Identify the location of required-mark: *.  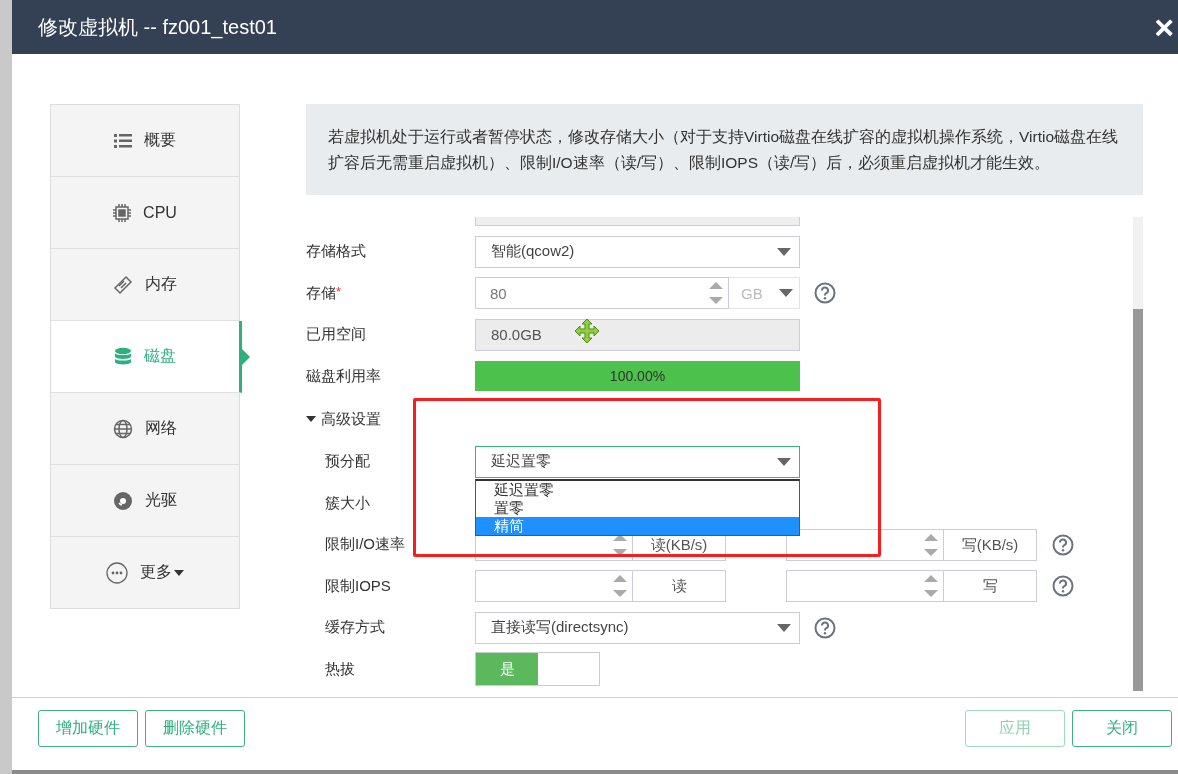
(339, 291).